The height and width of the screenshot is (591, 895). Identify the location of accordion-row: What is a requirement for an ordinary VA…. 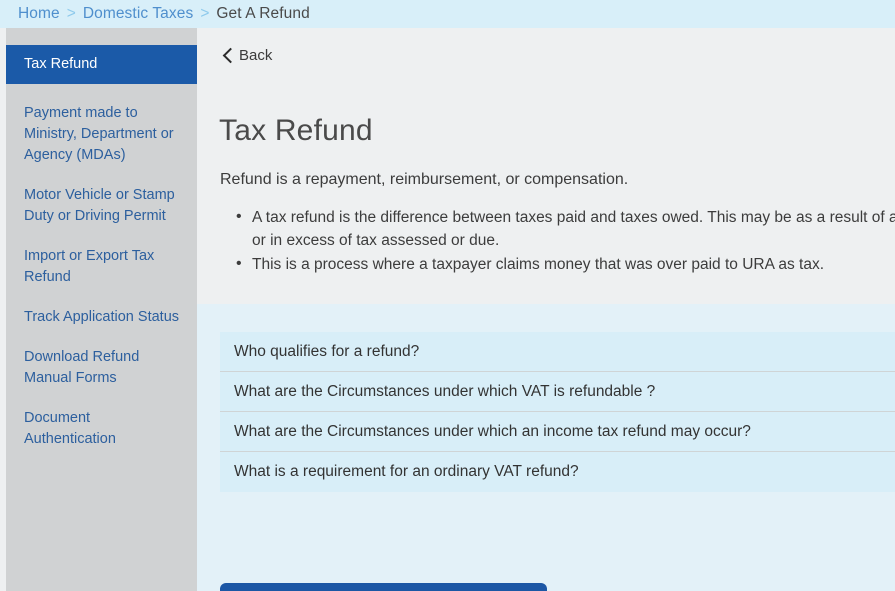
(557, 472).